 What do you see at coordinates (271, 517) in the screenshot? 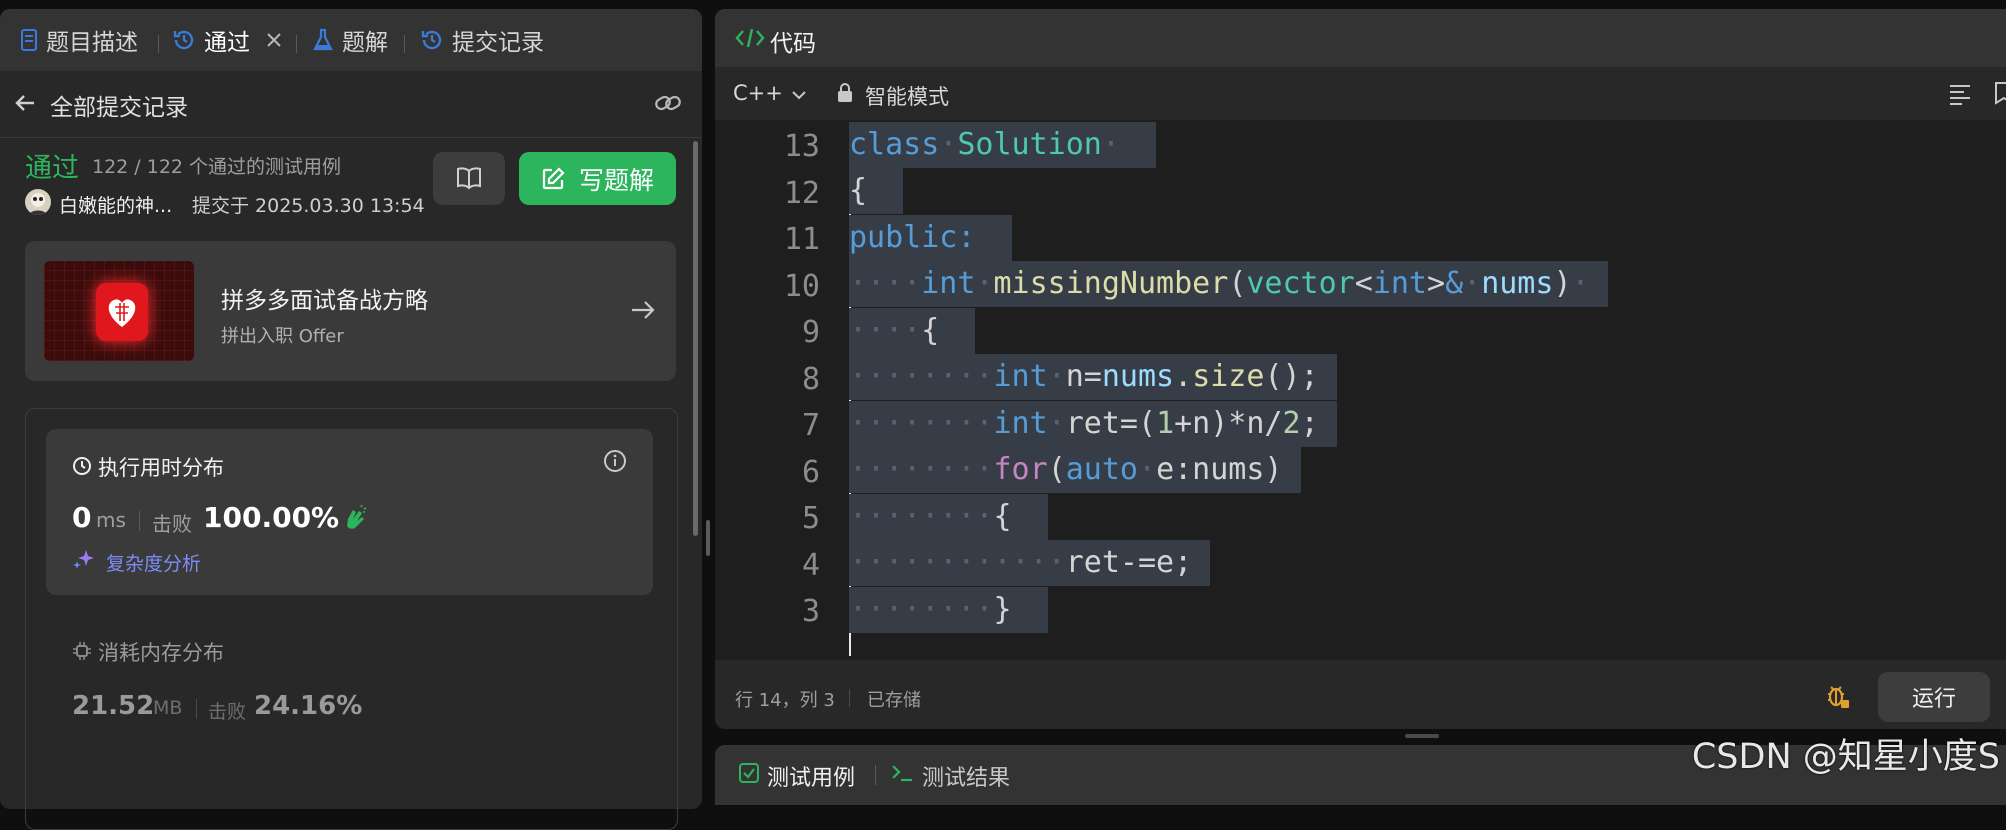
I see `runtime-beats: 100.00%` at bounding box center [271, 517].